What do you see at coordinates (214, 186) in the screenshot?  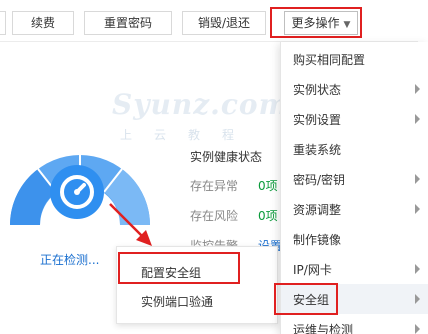 I see `health-row-label: 存在异常` at bounding box center [214, 186].